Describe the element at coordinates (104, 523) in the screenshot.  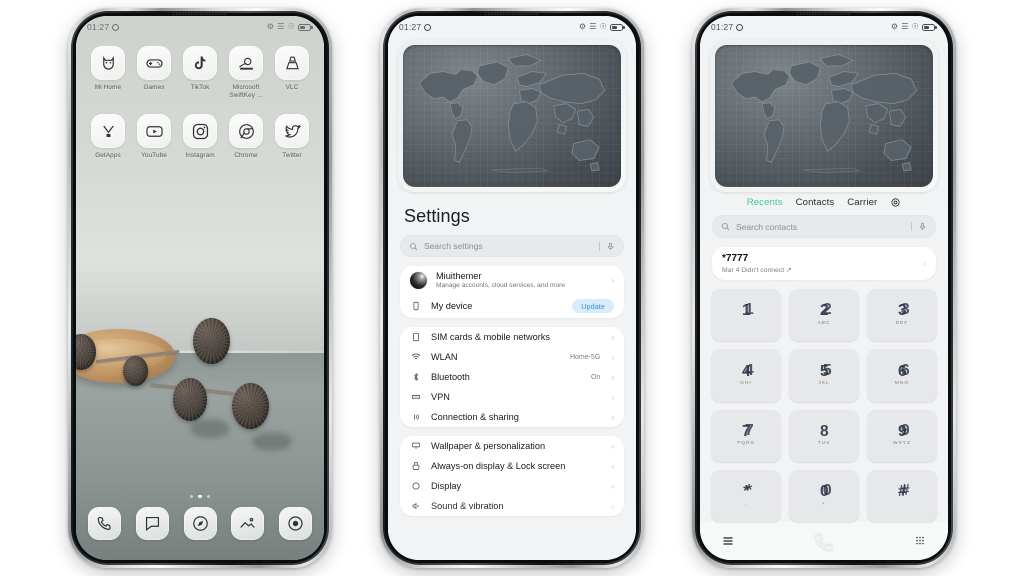
I see `phone-handset-icon` at that location.